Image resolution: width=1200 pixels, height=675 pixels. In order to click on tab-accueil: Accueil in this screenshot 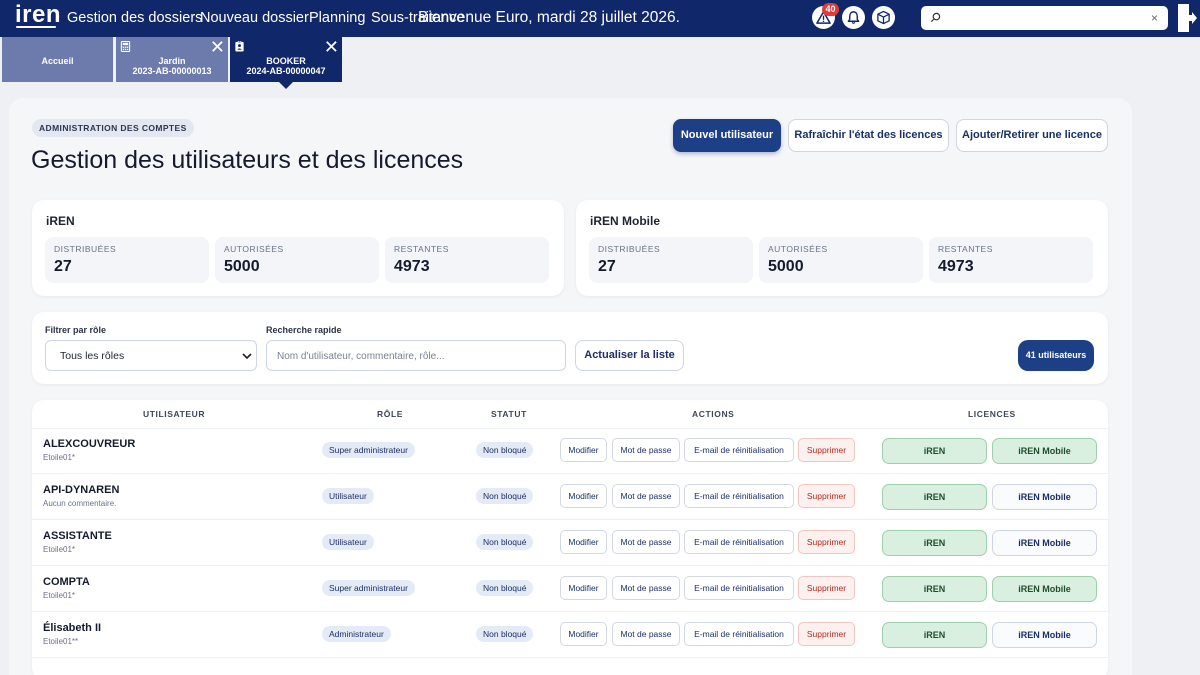, I will do `click(57, 59)`.